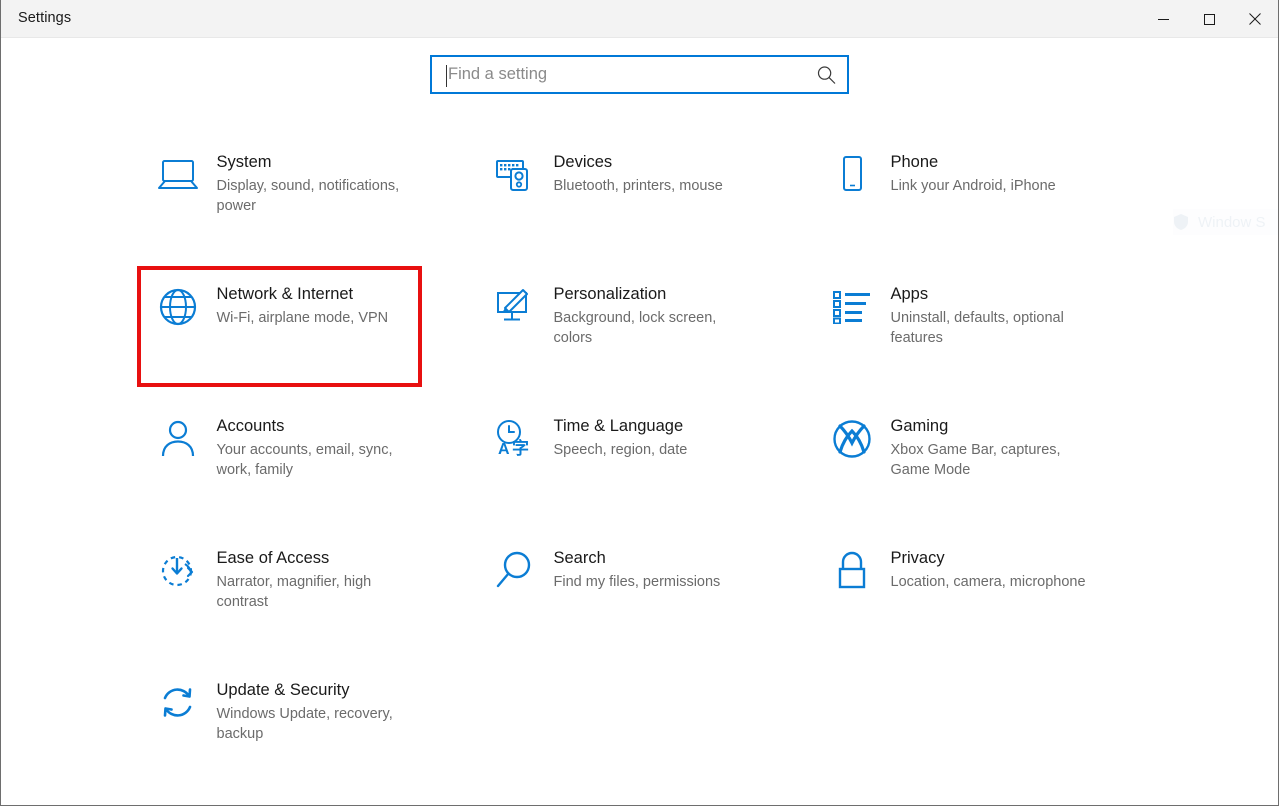  What do you see at coordinates (919, 426) in the screenshot?
I see `tile-title: Gaming` at bounding box center [919, 426].